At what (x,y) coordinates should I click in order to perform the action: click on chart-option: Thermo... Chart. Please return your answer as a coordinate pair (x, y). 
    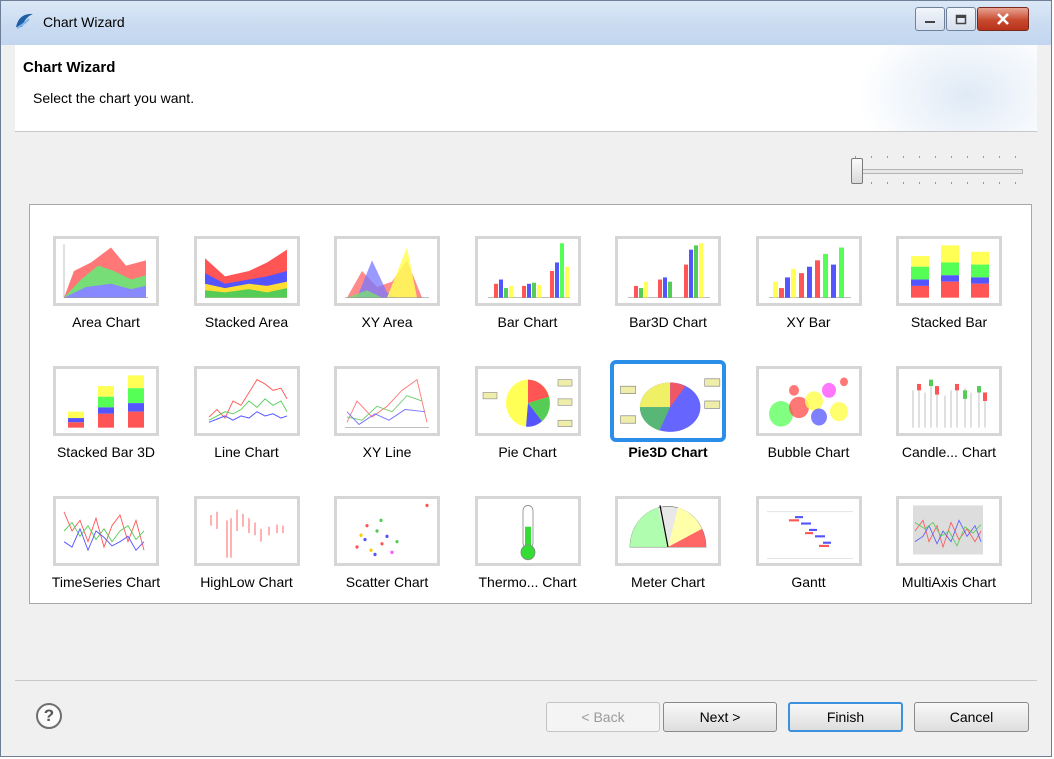
    Looking at the image, I should click on (528, 548).